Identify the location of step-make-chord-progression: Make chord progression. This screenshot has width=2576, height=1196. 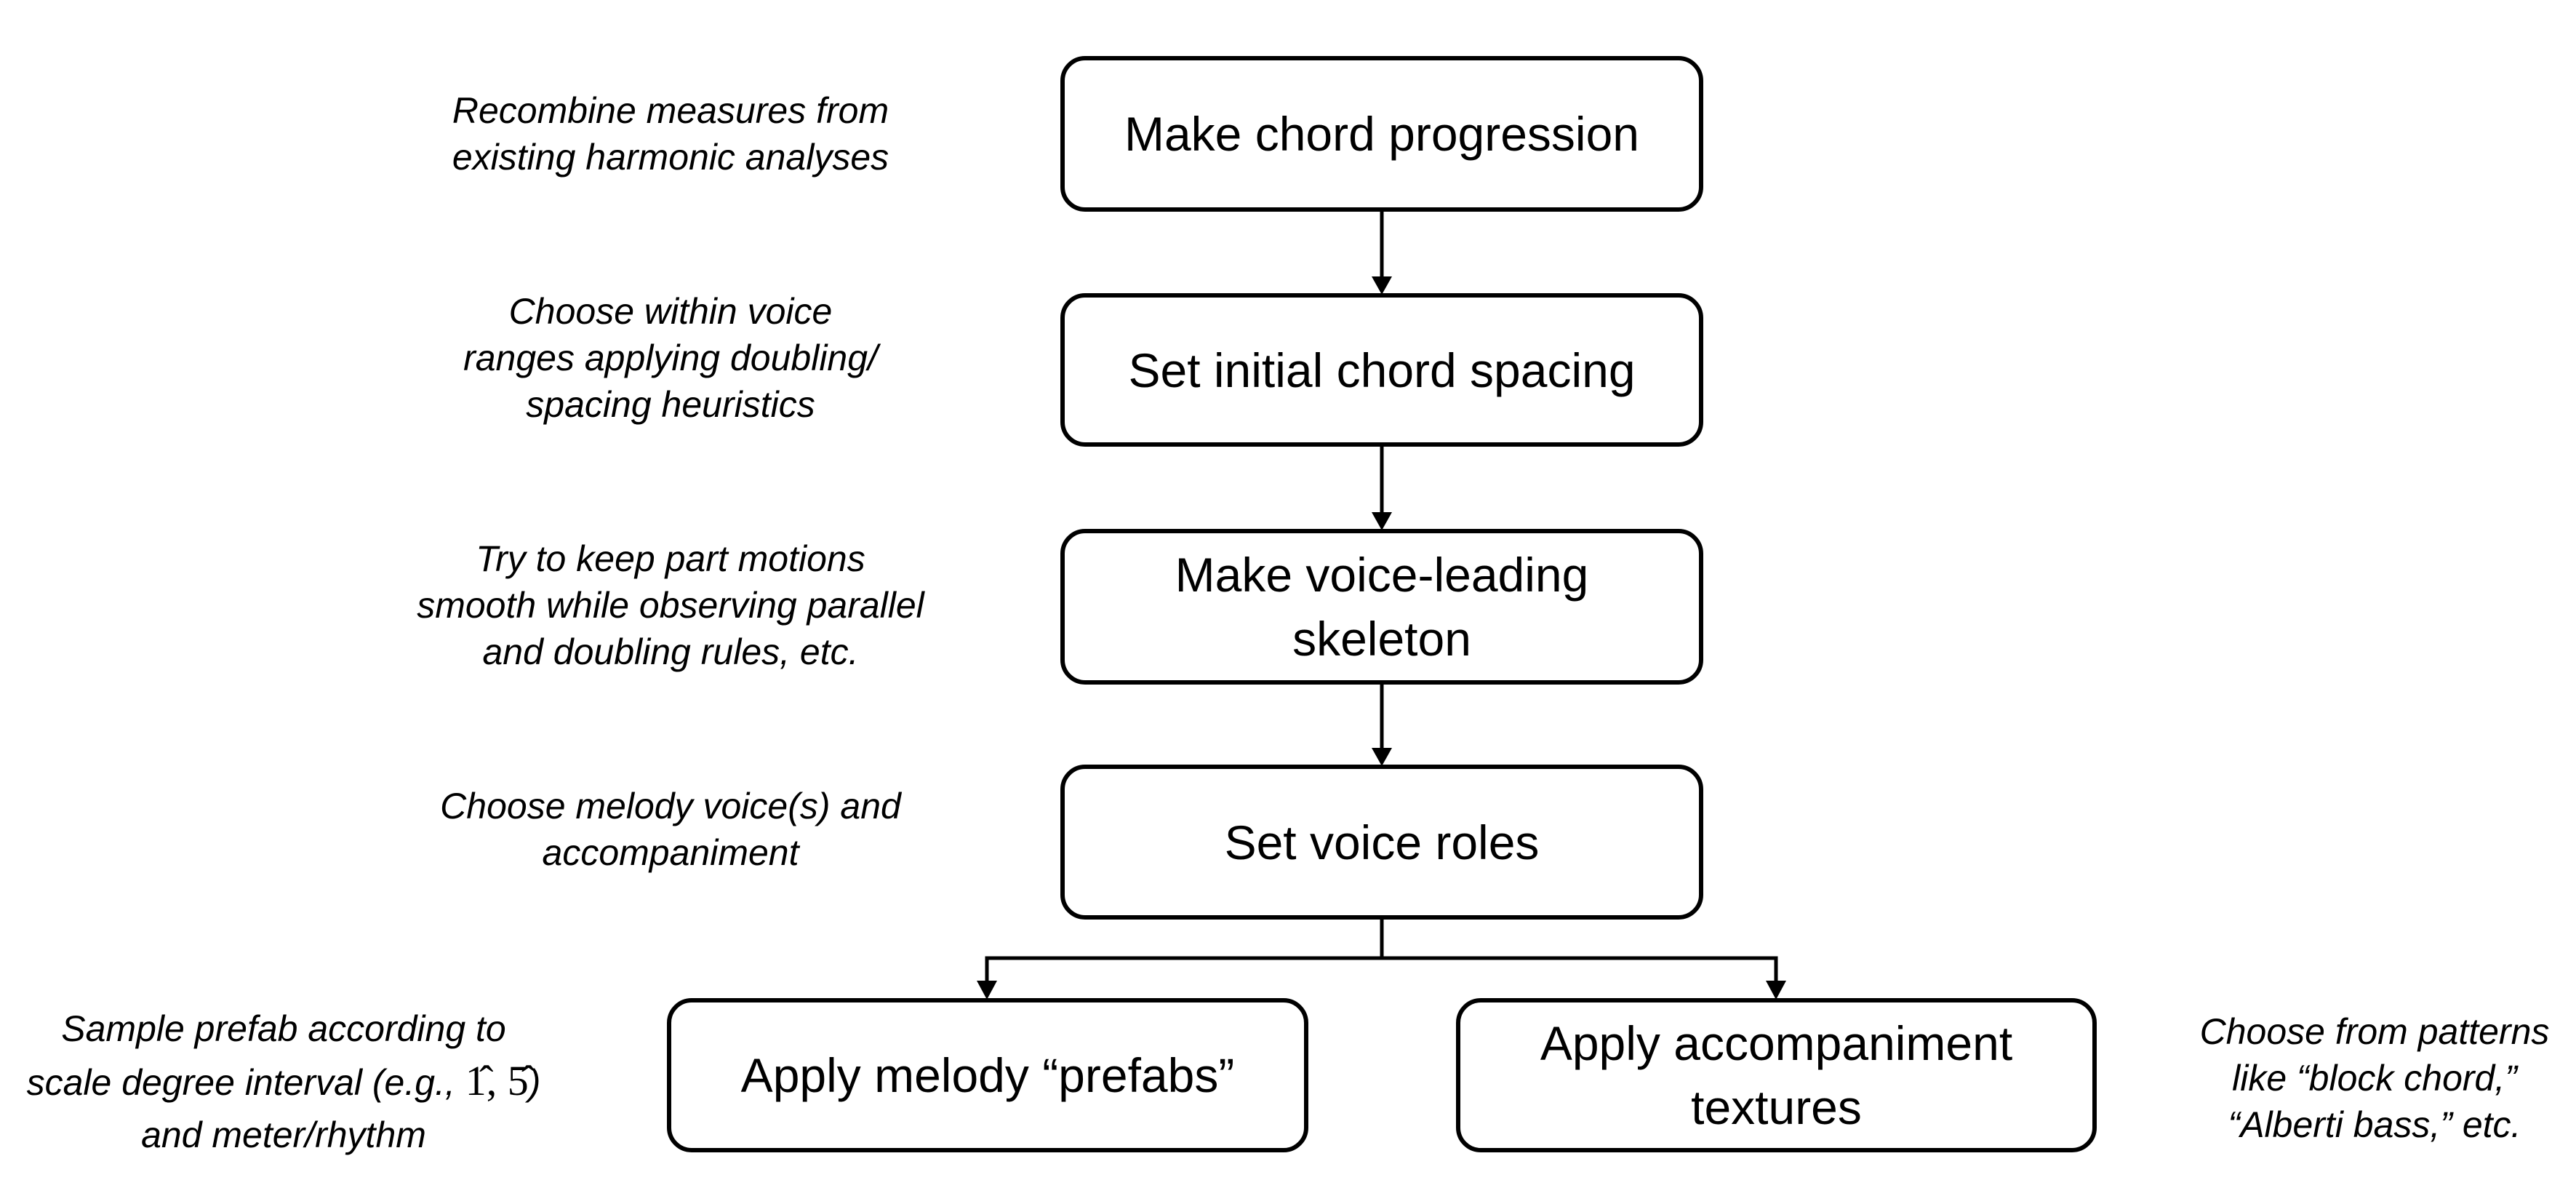
(1381, 134).